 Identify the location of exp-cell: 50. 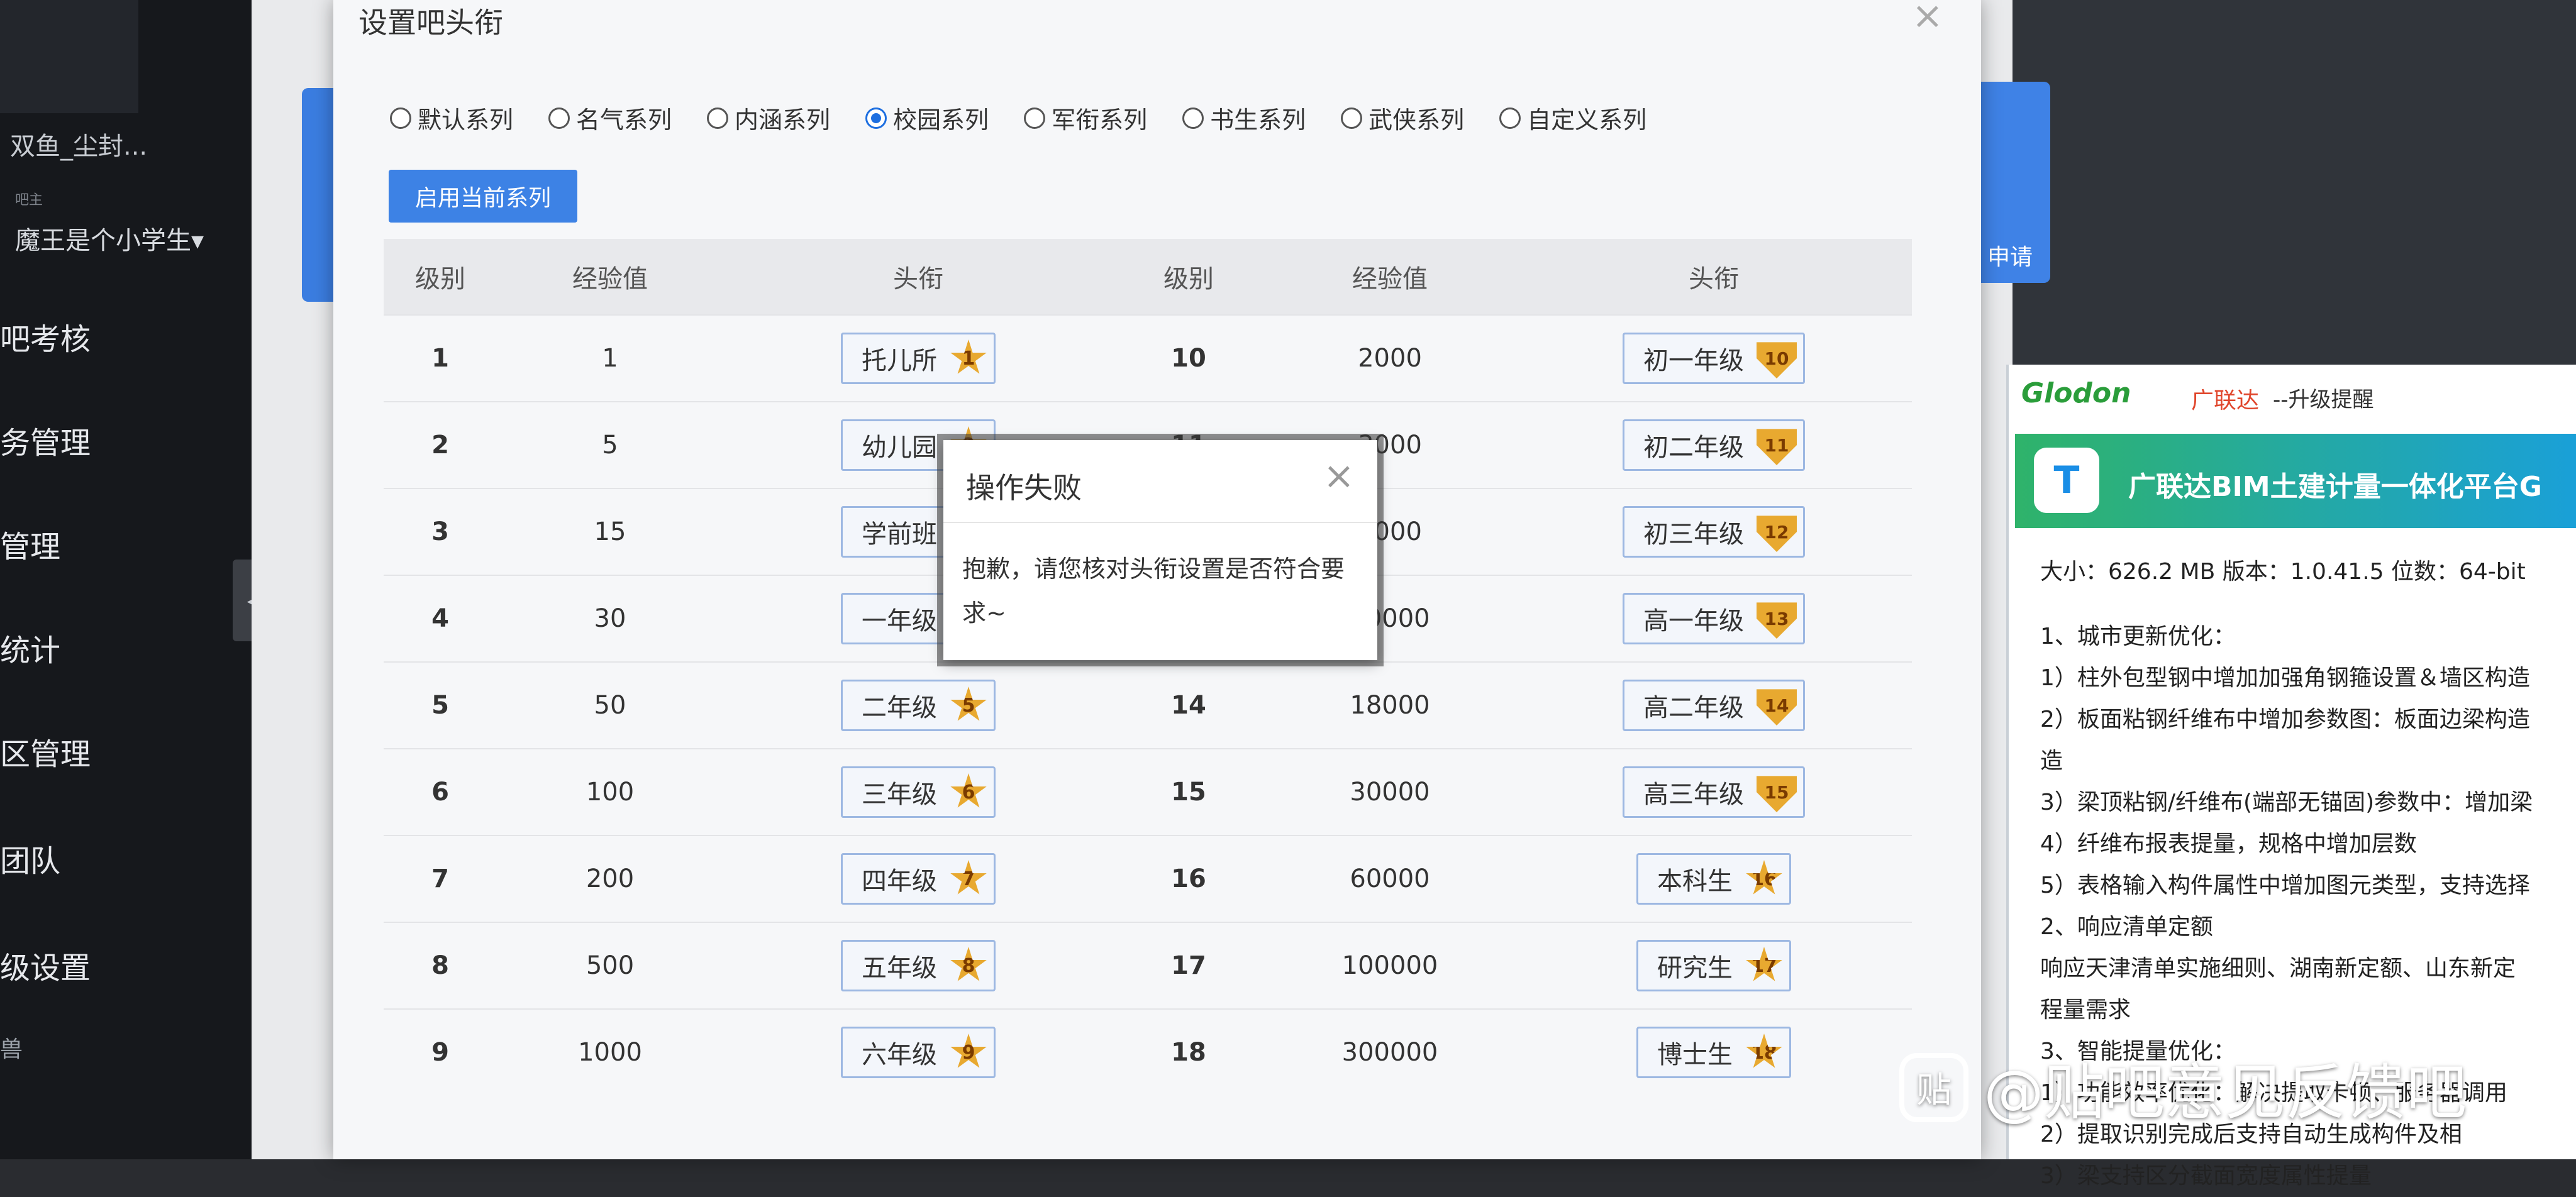
(610, 705).